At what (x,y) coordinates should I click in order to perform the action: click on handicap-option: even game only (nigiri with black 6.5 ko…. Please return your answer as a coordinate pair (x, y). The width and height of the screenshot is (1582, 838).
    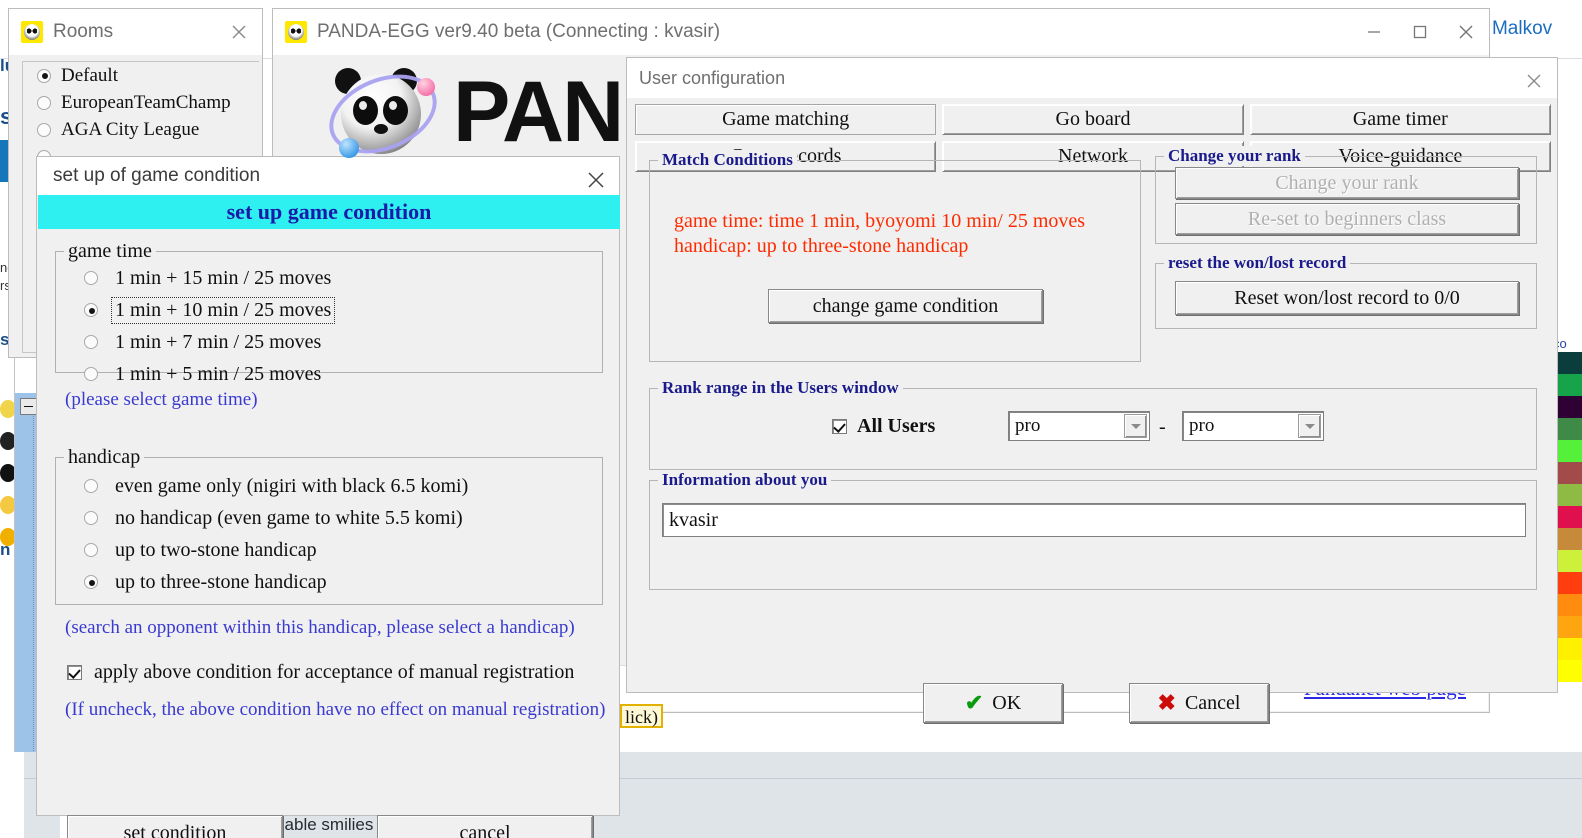
    Looking at the image, I should click on (329, 486).